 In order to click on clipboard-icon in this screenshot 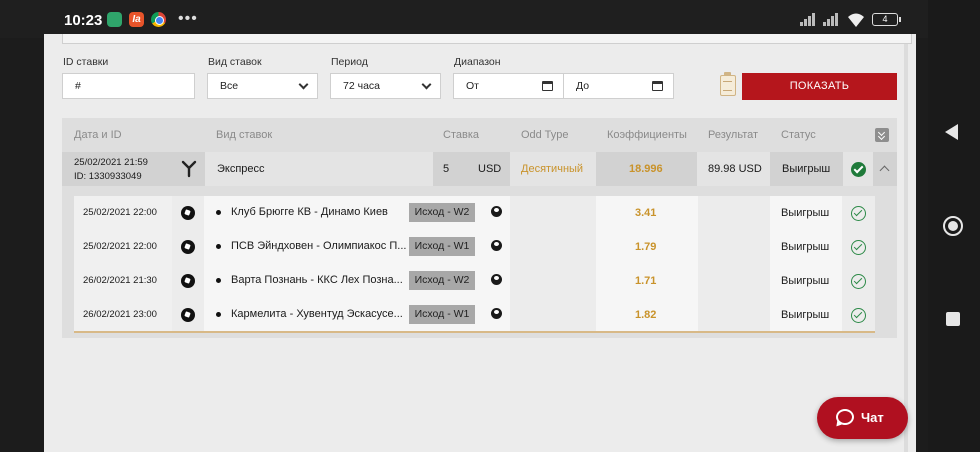, I will do `click(728, 84)`.